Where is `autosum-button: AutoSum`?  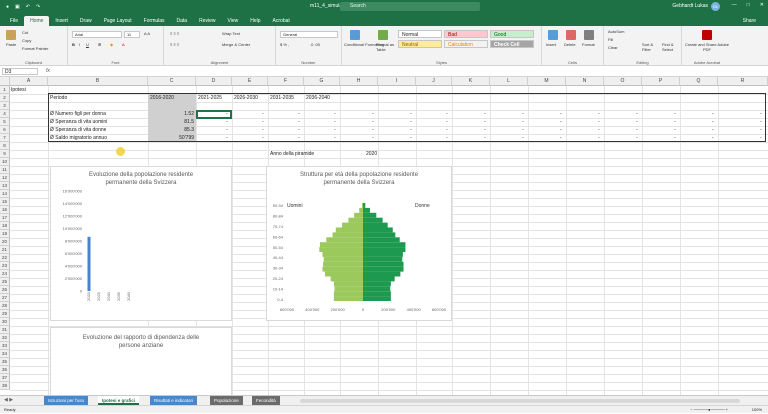
autosum-button: AutoSum is located at coordinates (616, 31).